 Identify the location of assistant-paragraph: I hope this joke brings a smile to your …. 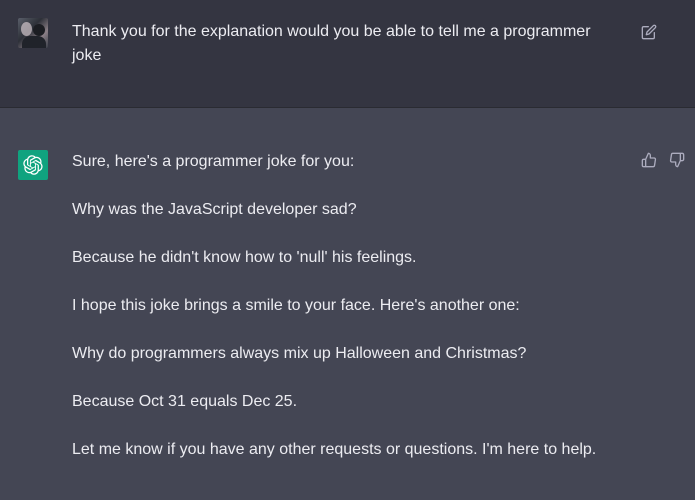
(296, 305).